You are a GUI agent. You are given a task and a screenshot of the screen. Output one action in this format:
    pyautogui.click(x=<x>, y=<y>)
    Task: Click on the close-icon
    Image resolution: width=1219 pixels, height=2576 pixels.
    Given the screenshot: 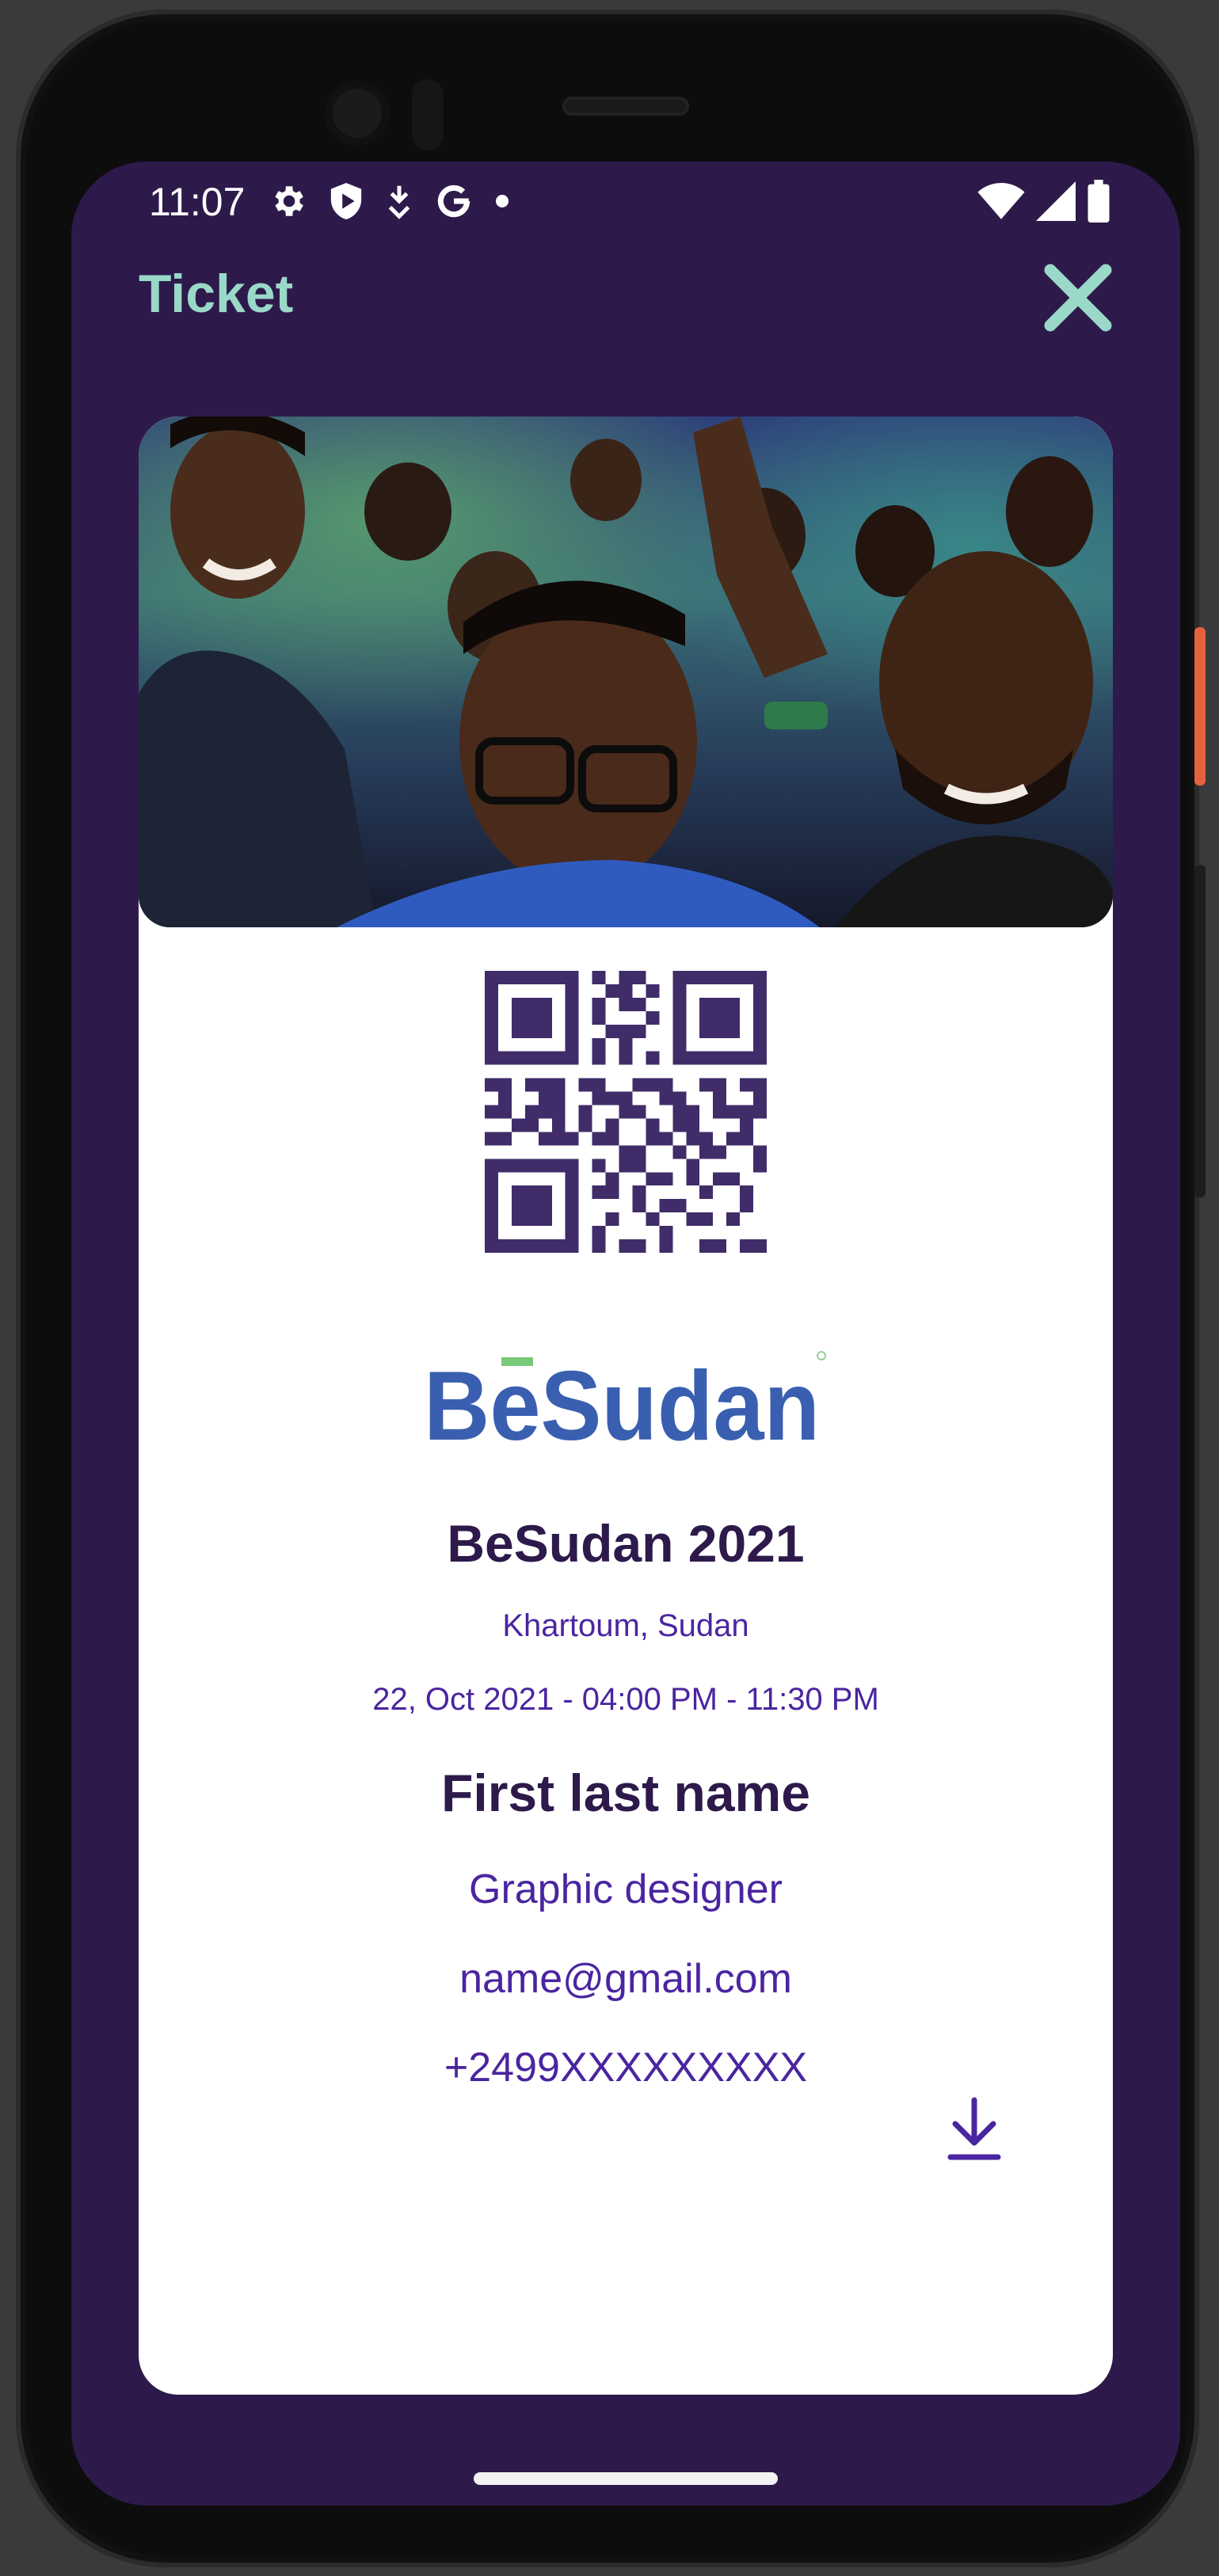 What is the action you would take?
    pyautogui.click(x=1078, y=298)
    